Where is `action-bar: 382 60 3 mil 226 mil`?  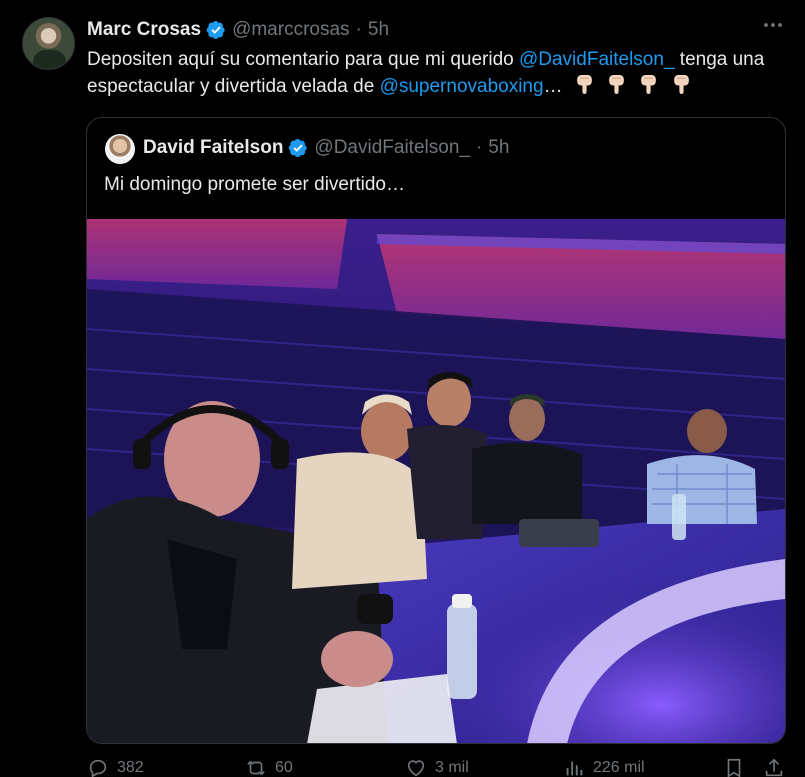 action-bar: 382 60 3 mil 226 mil is located at coordinates (437, 767).